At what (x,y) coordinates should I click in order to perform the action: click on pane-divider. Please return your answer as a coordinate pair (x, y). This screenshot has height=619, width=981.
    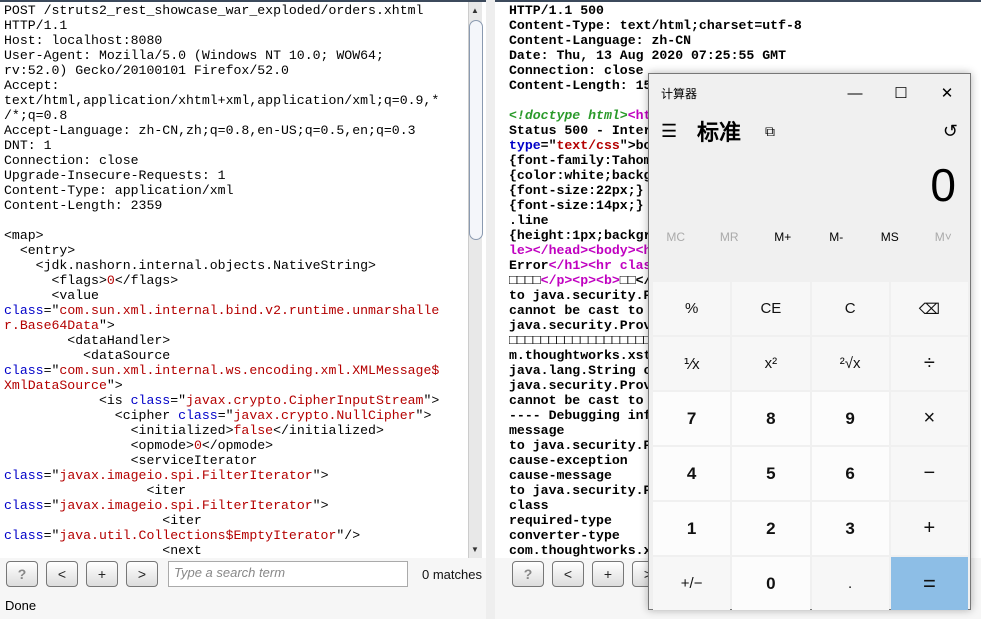
    Looking at the image, I should click on (490, 309).